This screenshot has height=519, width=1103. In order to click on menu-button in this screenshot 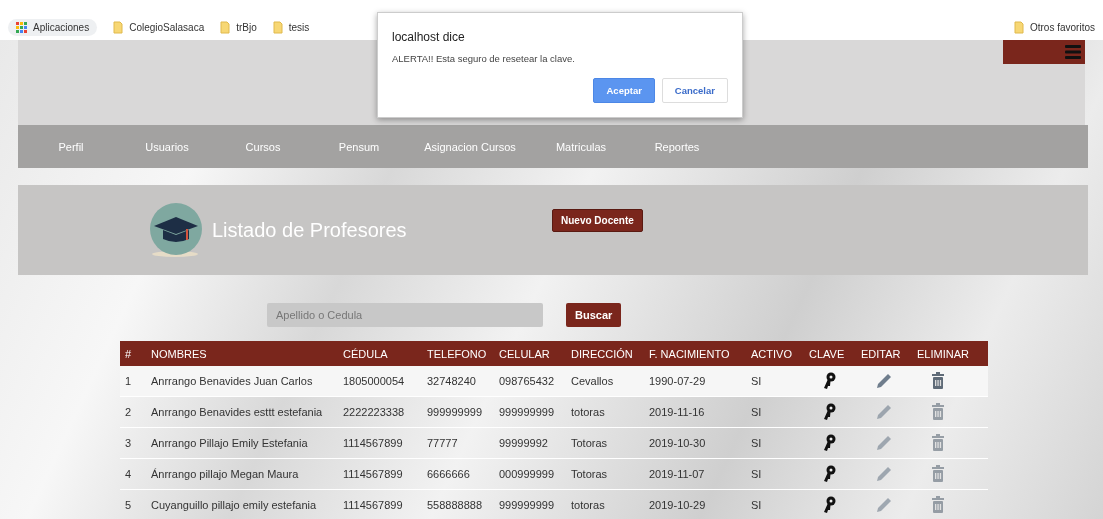, I will do `click(1044, 52)`.